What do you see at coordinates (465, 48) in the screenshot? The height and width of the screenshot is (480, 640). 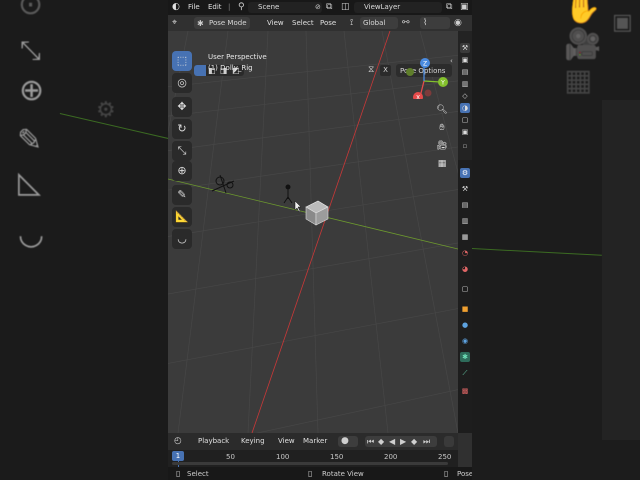 I see `tool-tab-icon: ⚒` at bounding box center [465, 48].